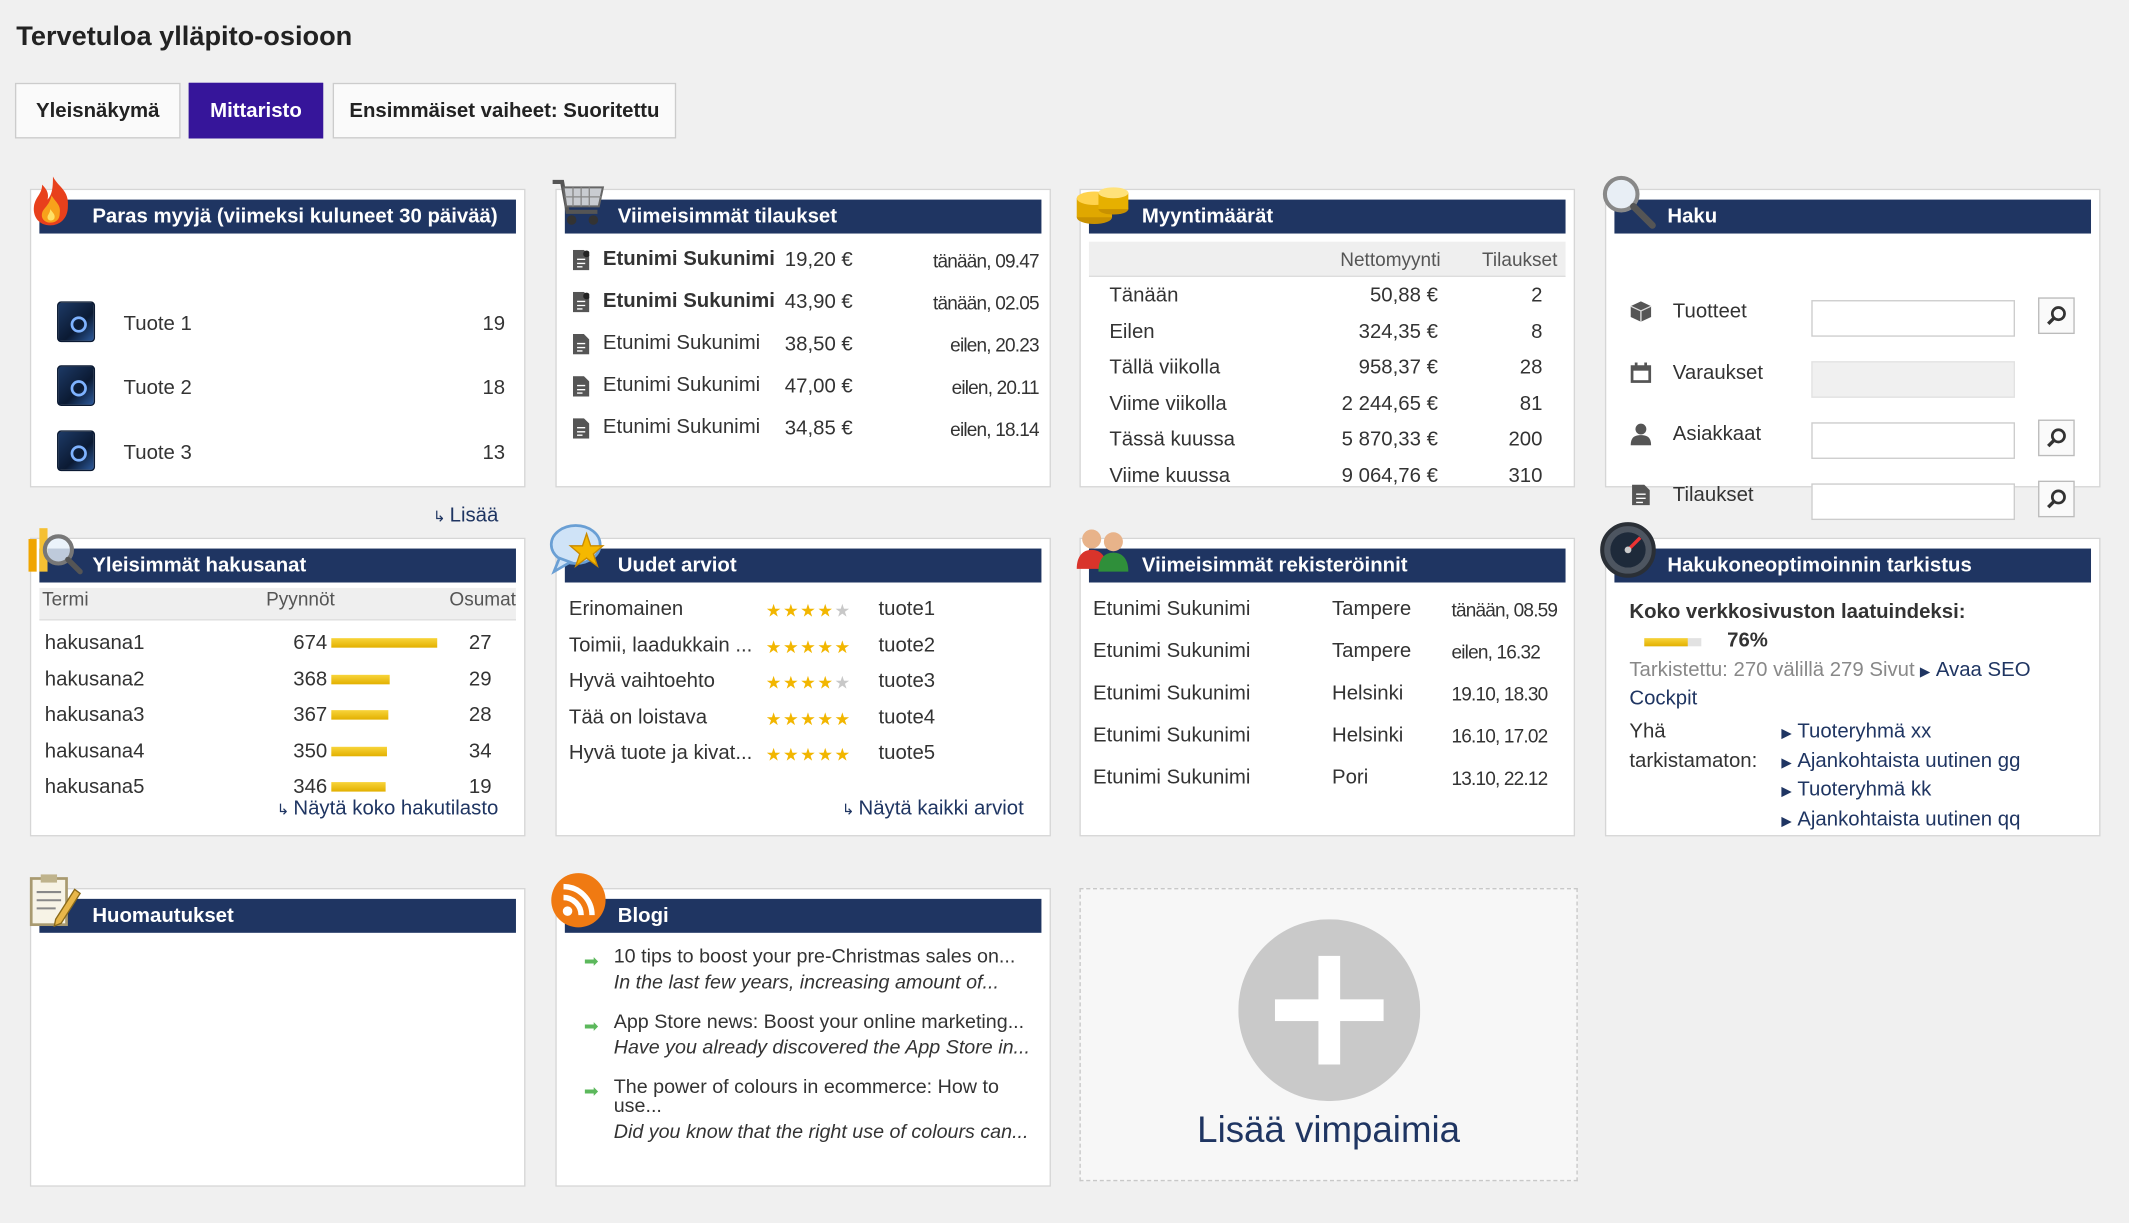 Image resolution: width=2129 pixels, height=1223 pixels. What do you see at coordinates (1853, 565) in the screenshot?
I see `seo-header: Hakukoneoptimoinnin tarkistus` at bounding box center [1853, 565].